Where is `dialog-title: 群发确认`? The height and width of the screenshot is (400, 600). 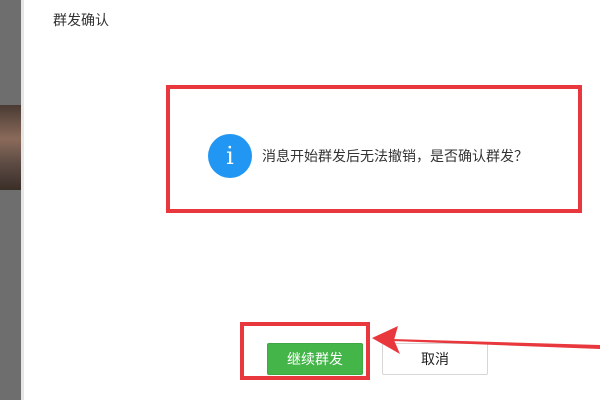
dialog-title: 群发确认 is located at coordinates (81, 21).